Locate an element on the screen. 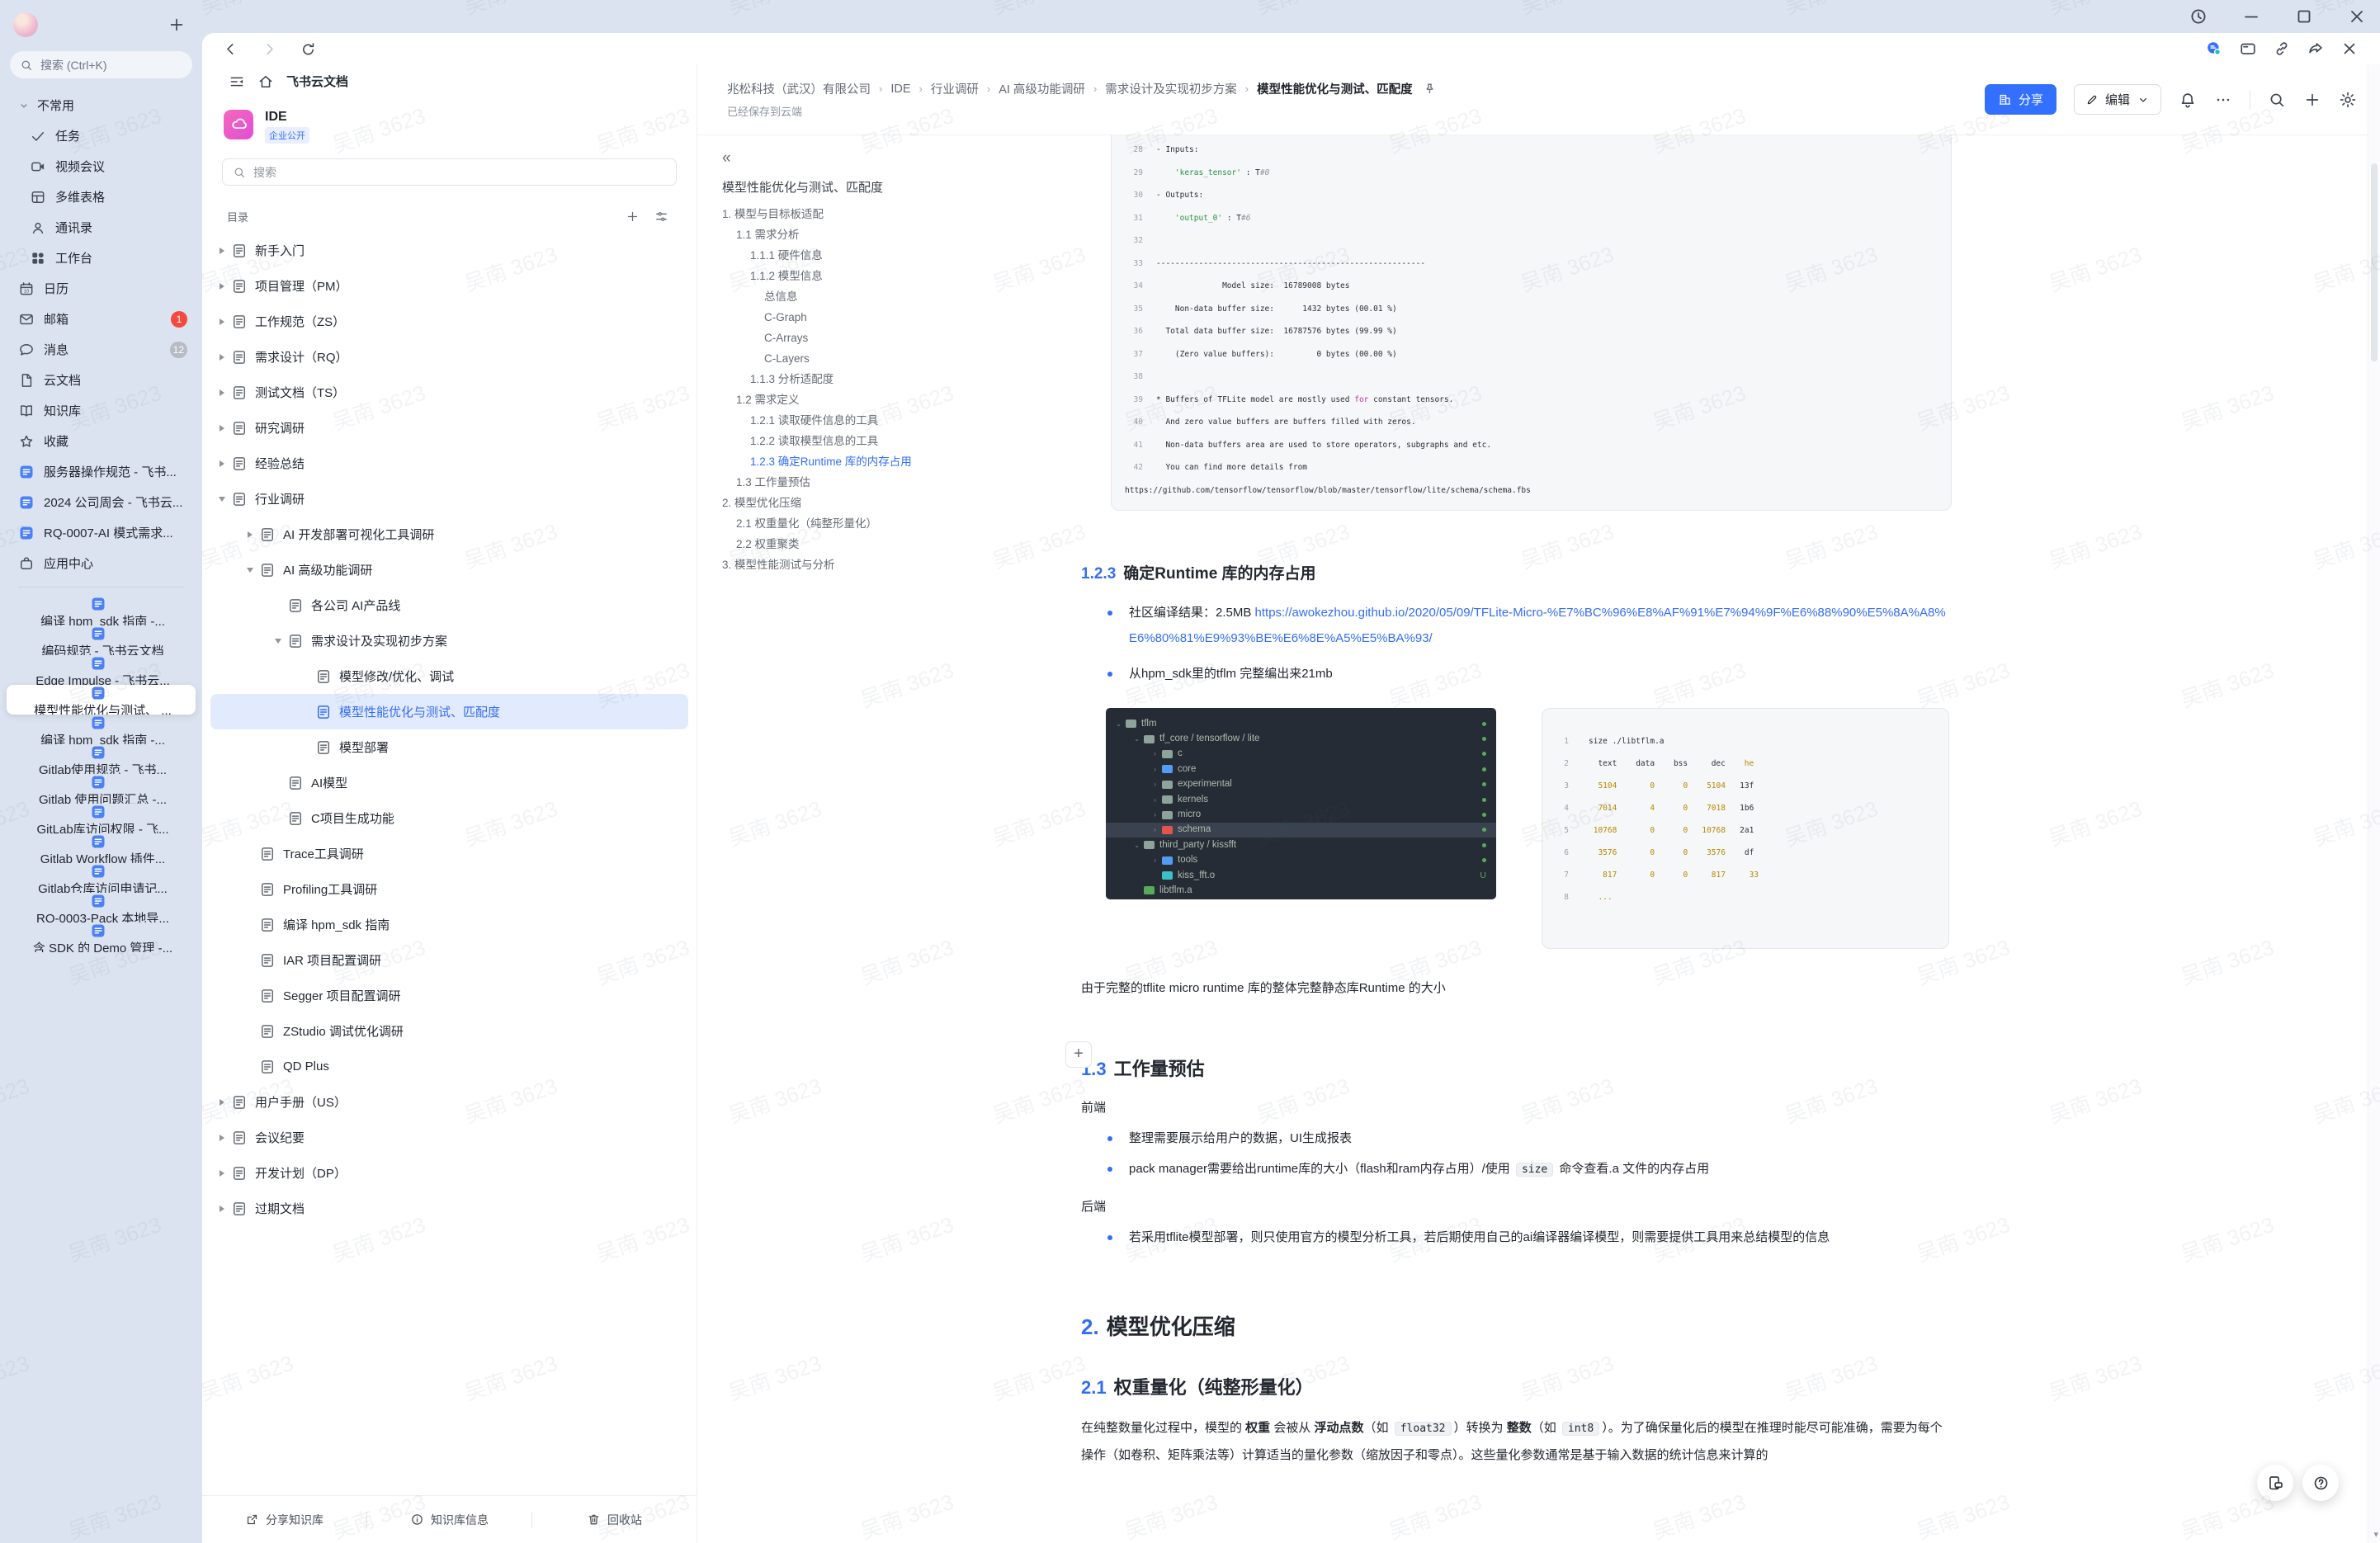 Image resolution: width=2380 pixels, height=1543 pixels. rail-item: 收藏 is located at coordinates (101, 441).